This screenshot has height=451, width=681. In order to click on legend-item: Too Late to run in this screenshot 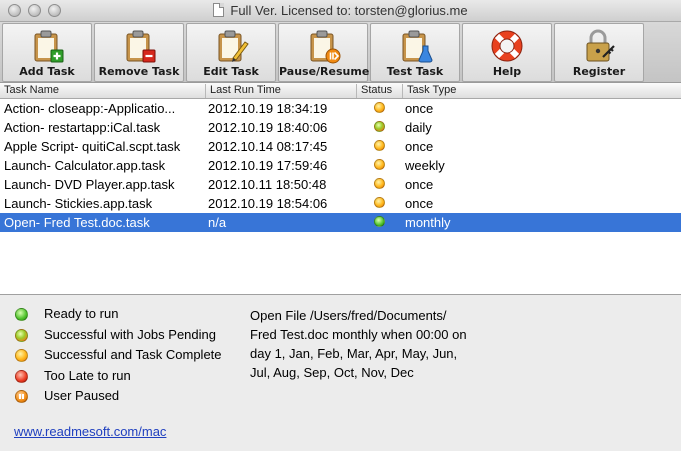, I will do `click(129, 378)`.